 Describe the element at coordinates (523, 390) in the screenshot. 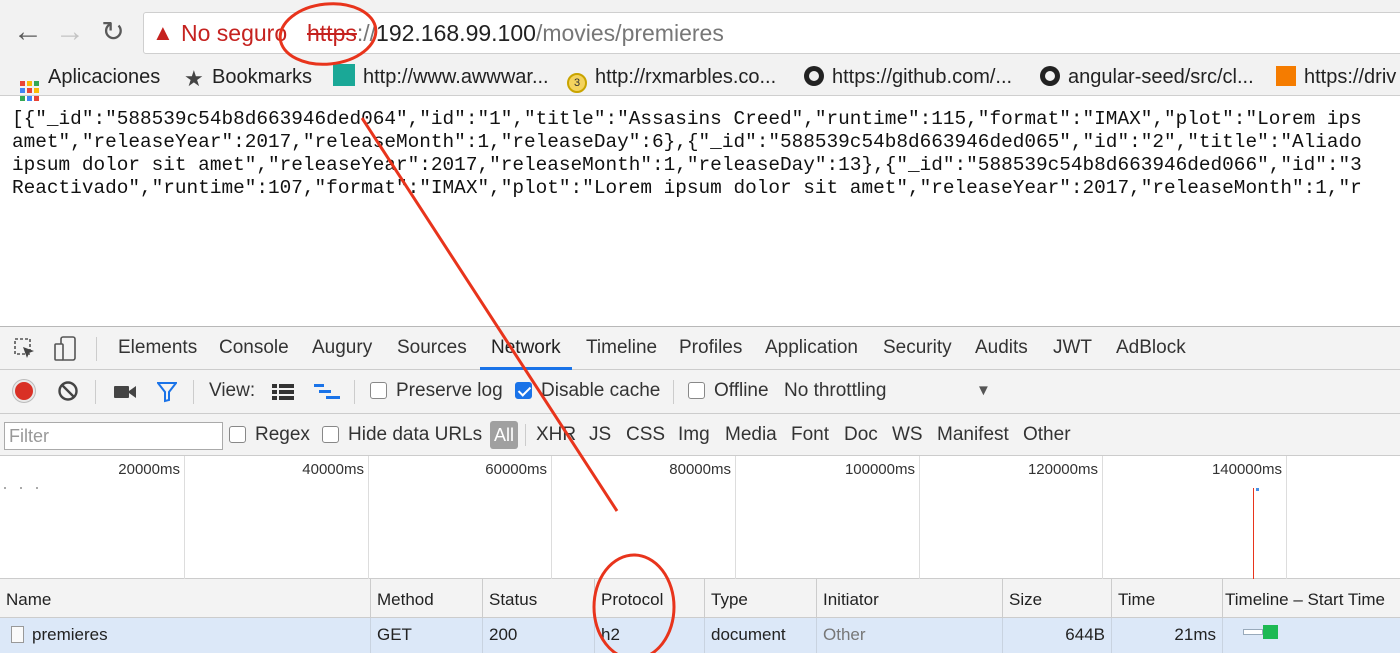

I see `checkbox-checked-icon` at that location.